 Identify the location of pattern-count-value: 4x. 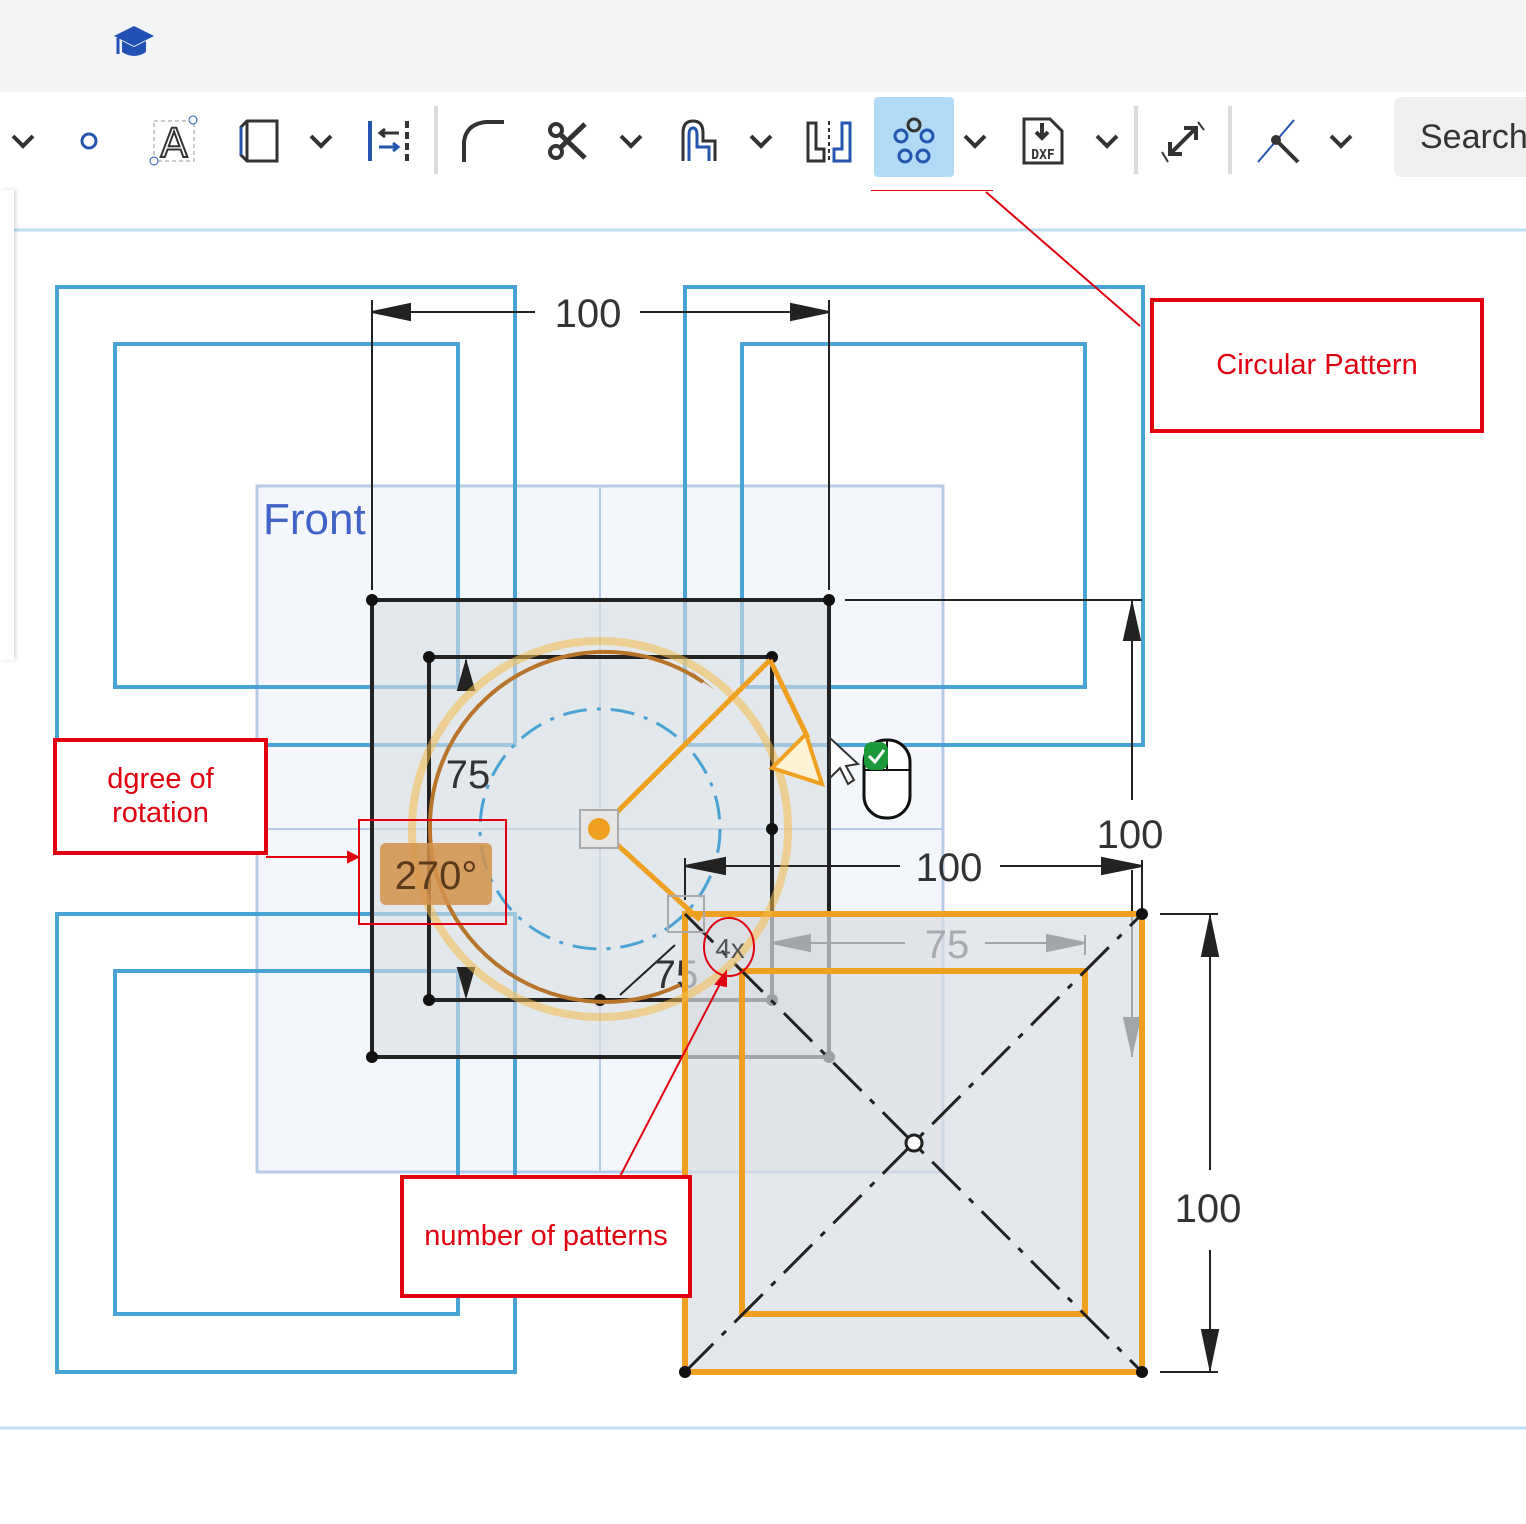
(730, 948).